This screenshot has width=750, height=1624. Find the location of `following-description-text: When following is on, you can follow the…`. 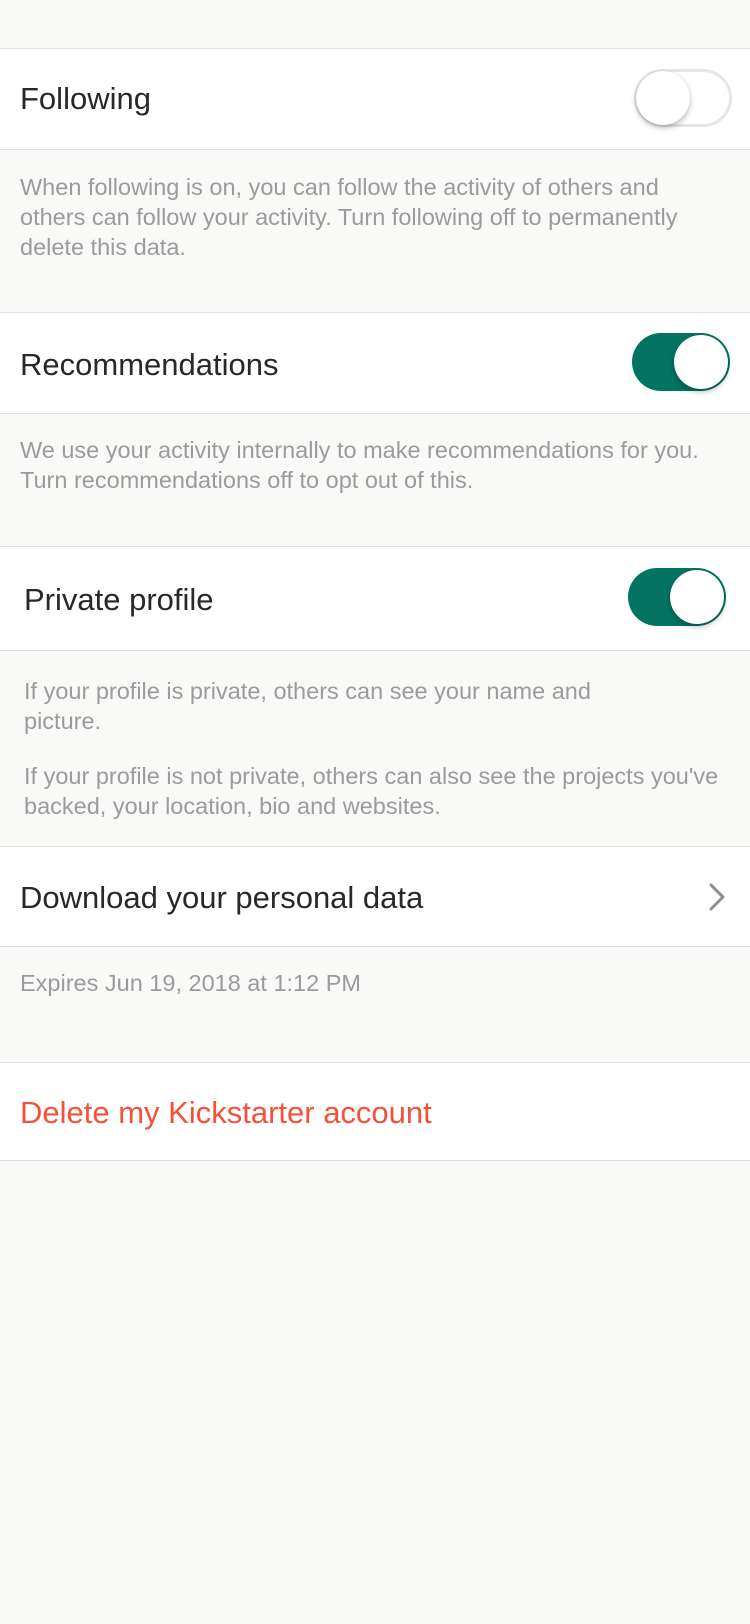

following-description-text: When following is on, you can follow the… is located at coordinates (349, 217).